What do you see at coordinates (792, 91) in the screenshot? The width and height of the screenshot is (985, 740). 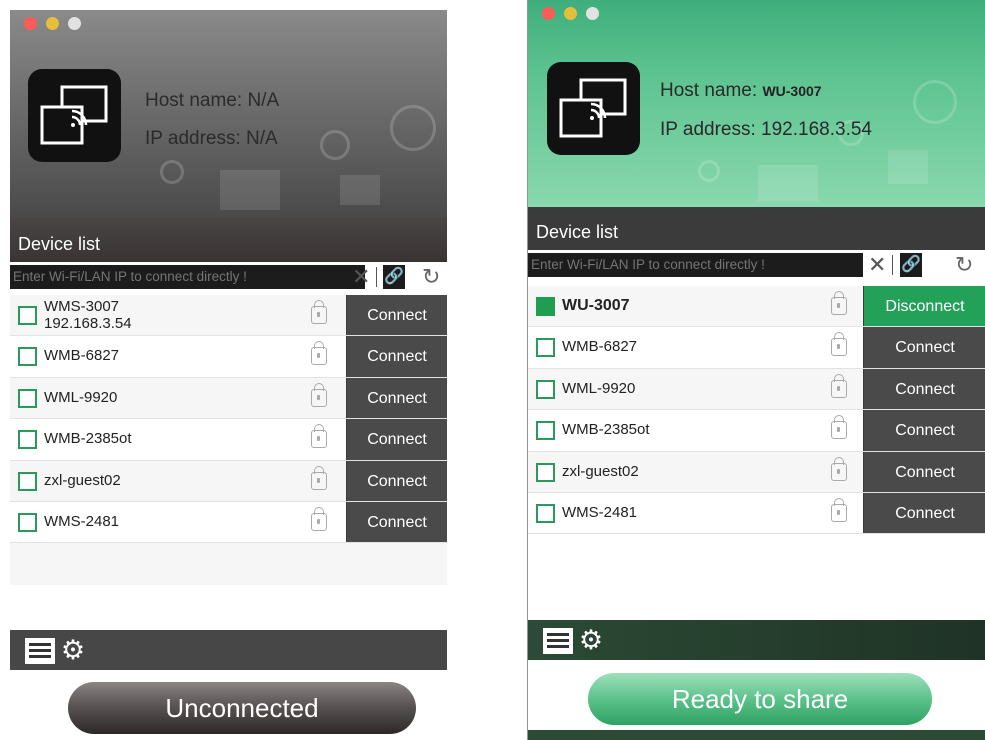 I see `host-name-value: WU-3007` at bounding box center [792, 91].